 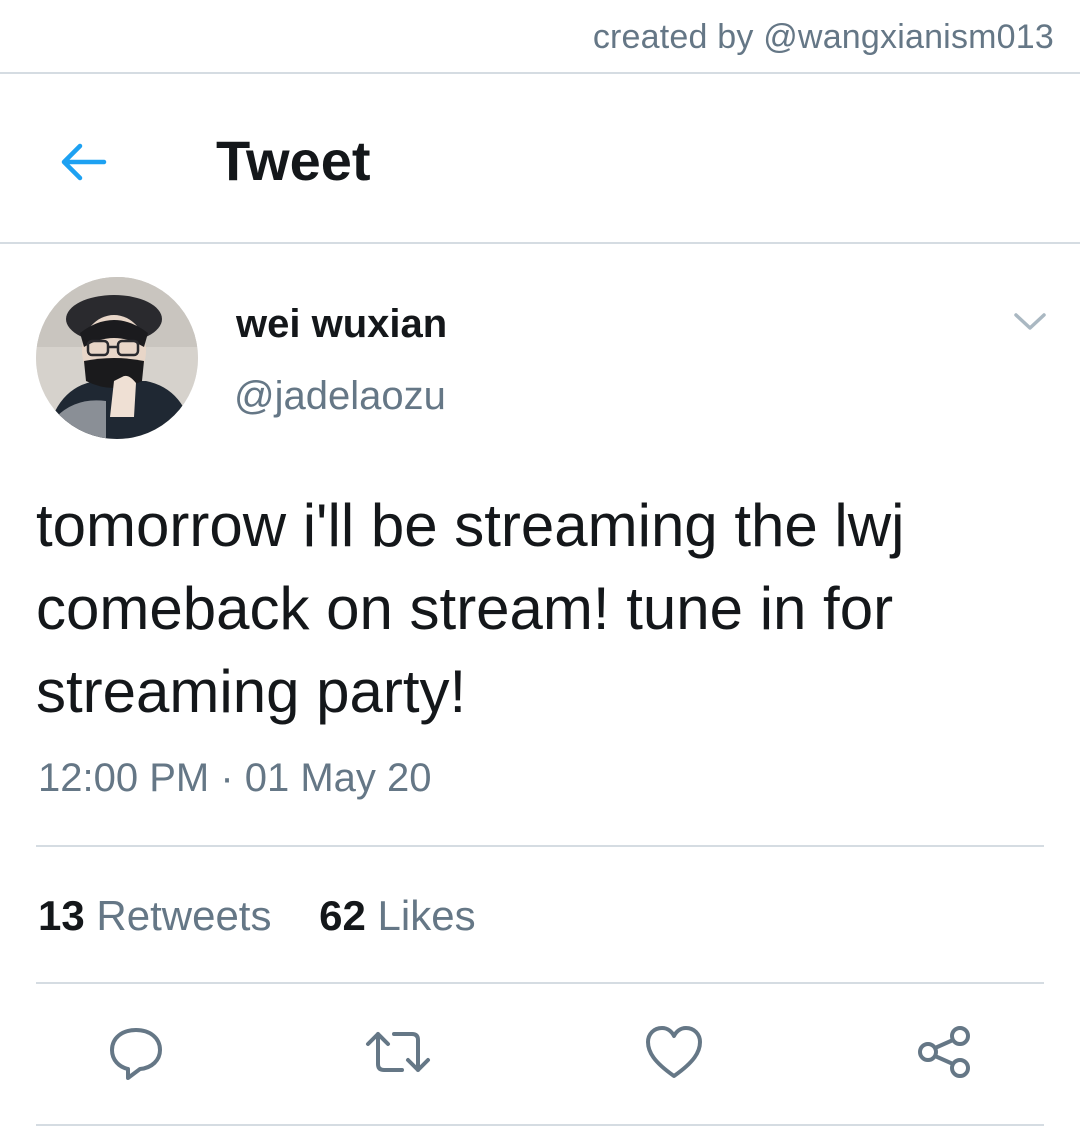 I want to click on retweet-button, so click(x=398, y=1052).